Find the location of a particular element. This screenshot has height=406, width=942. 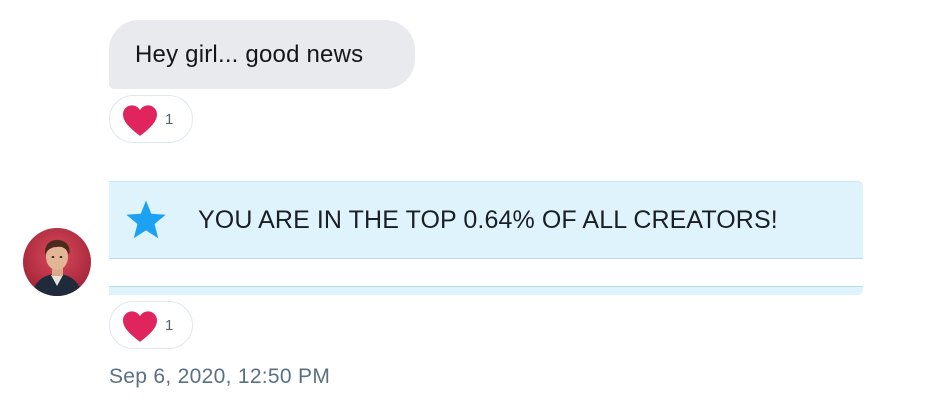

message-timestamp: Sep 6, 2020, 12:50 PM is located at coordinates (220, 376).